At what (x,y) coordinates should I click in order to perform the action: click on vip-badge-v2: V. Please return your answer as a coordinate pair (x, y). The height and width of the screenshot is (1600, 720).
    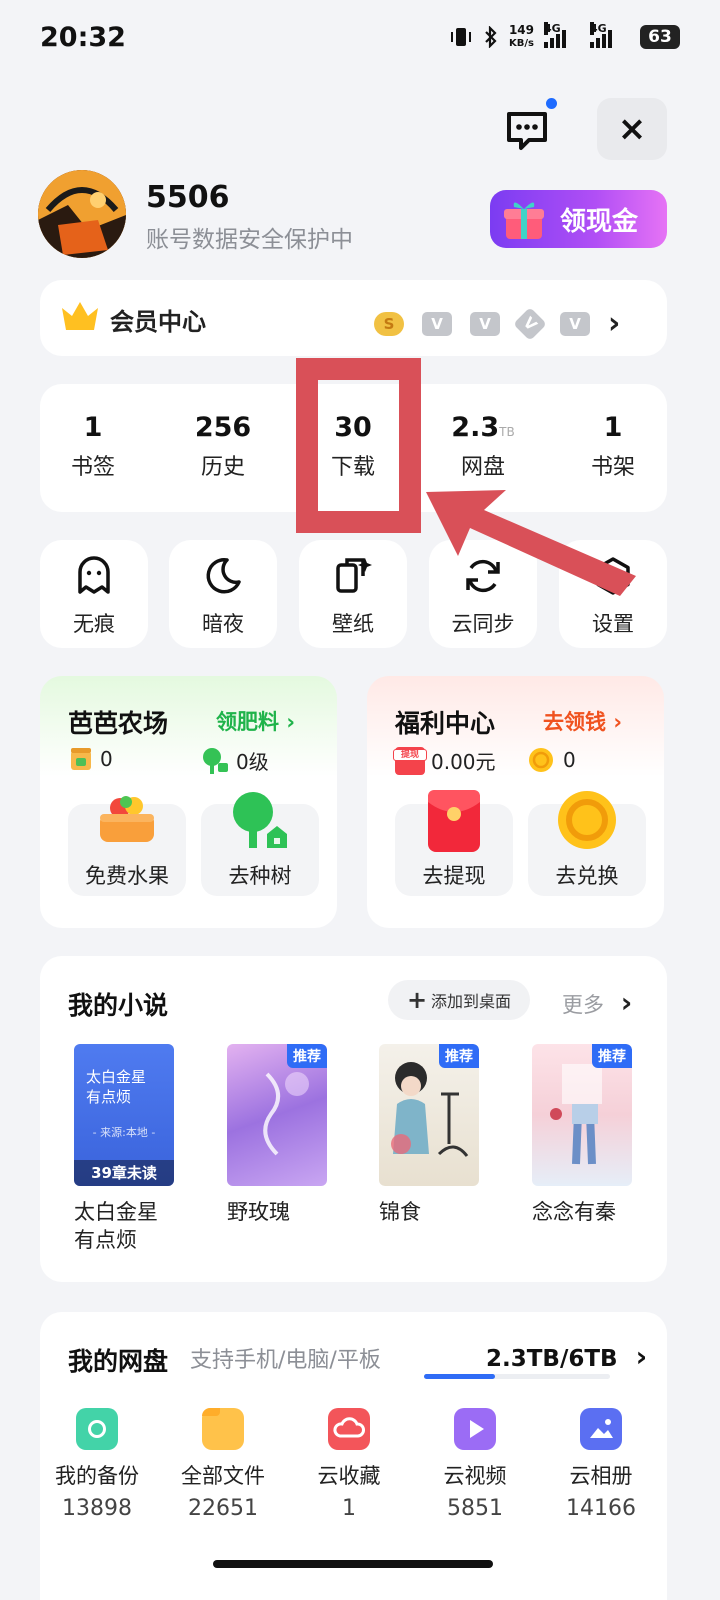
    Looking at the image, I should click on (485, 323).